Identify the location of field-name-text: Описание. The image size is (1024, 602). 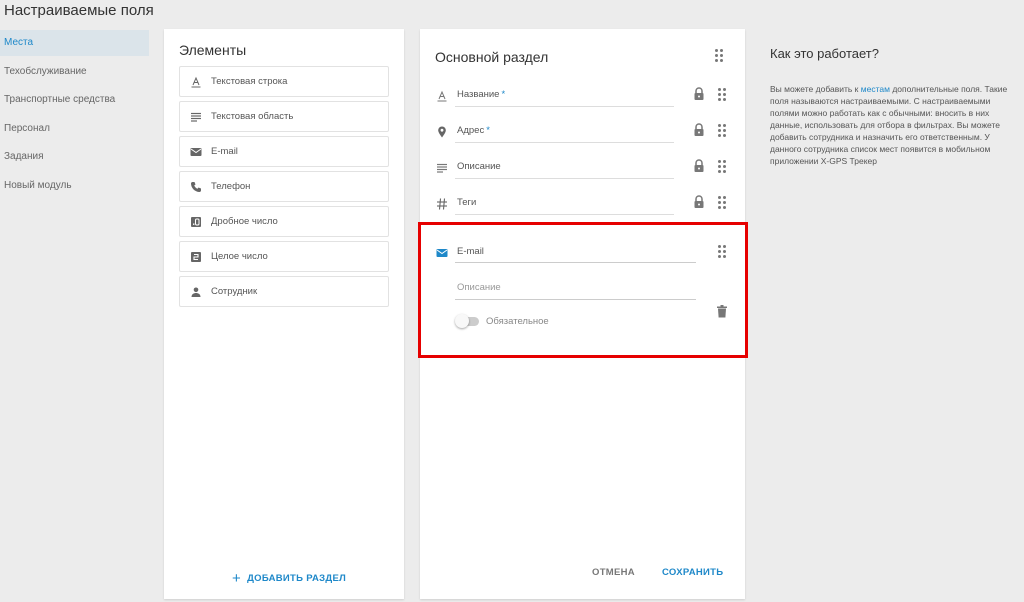
(479, 166).